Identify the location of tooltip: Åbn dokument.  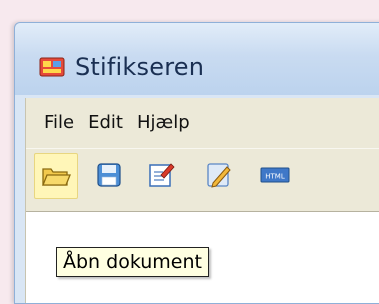
(132, 262).